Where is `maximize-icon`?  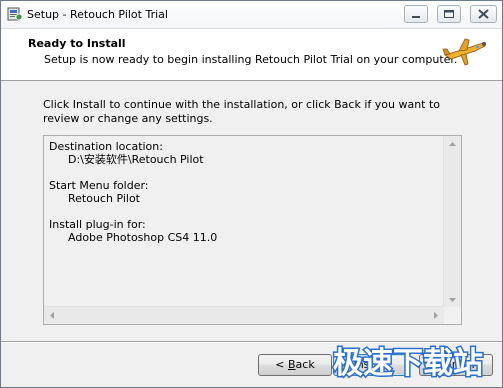
maximize-icon is located at coordinates (449, 14).